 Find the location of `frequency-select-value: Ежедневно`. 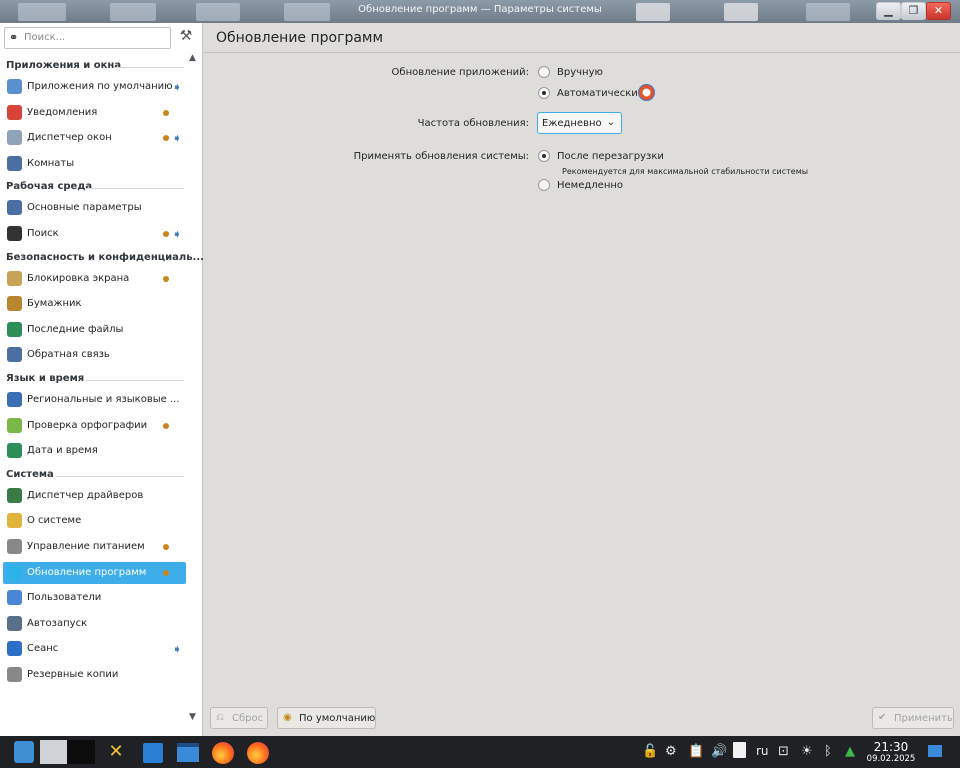

frequency-select-value: Ежедневно is located at coordinates (572, 123).